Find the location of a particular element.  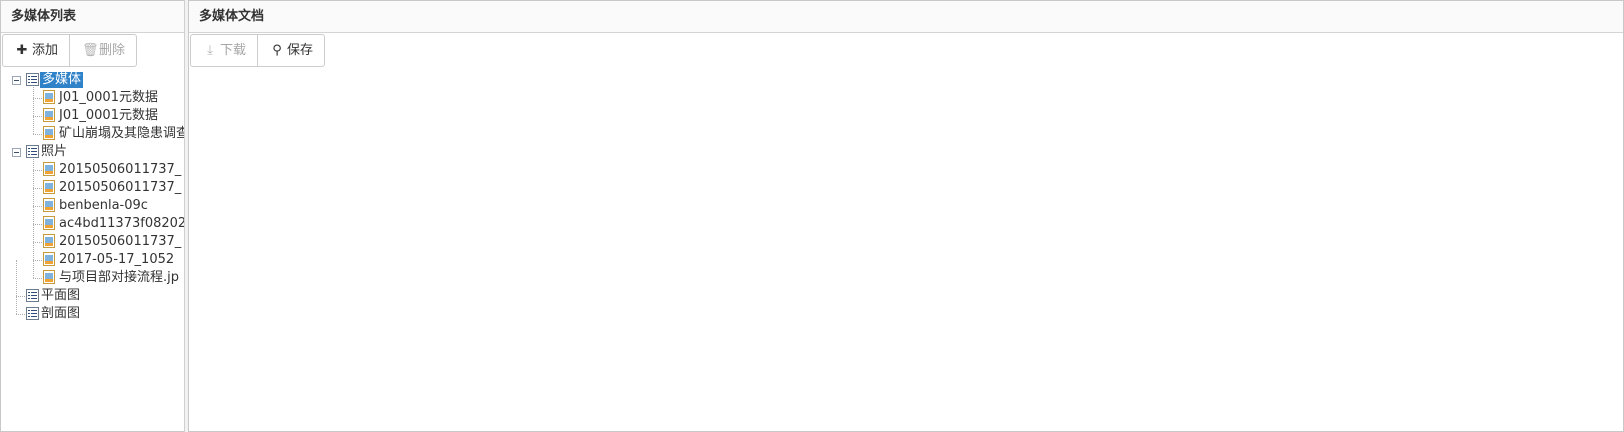

search-icon: ⚲ is located at coordinates (277, 50).